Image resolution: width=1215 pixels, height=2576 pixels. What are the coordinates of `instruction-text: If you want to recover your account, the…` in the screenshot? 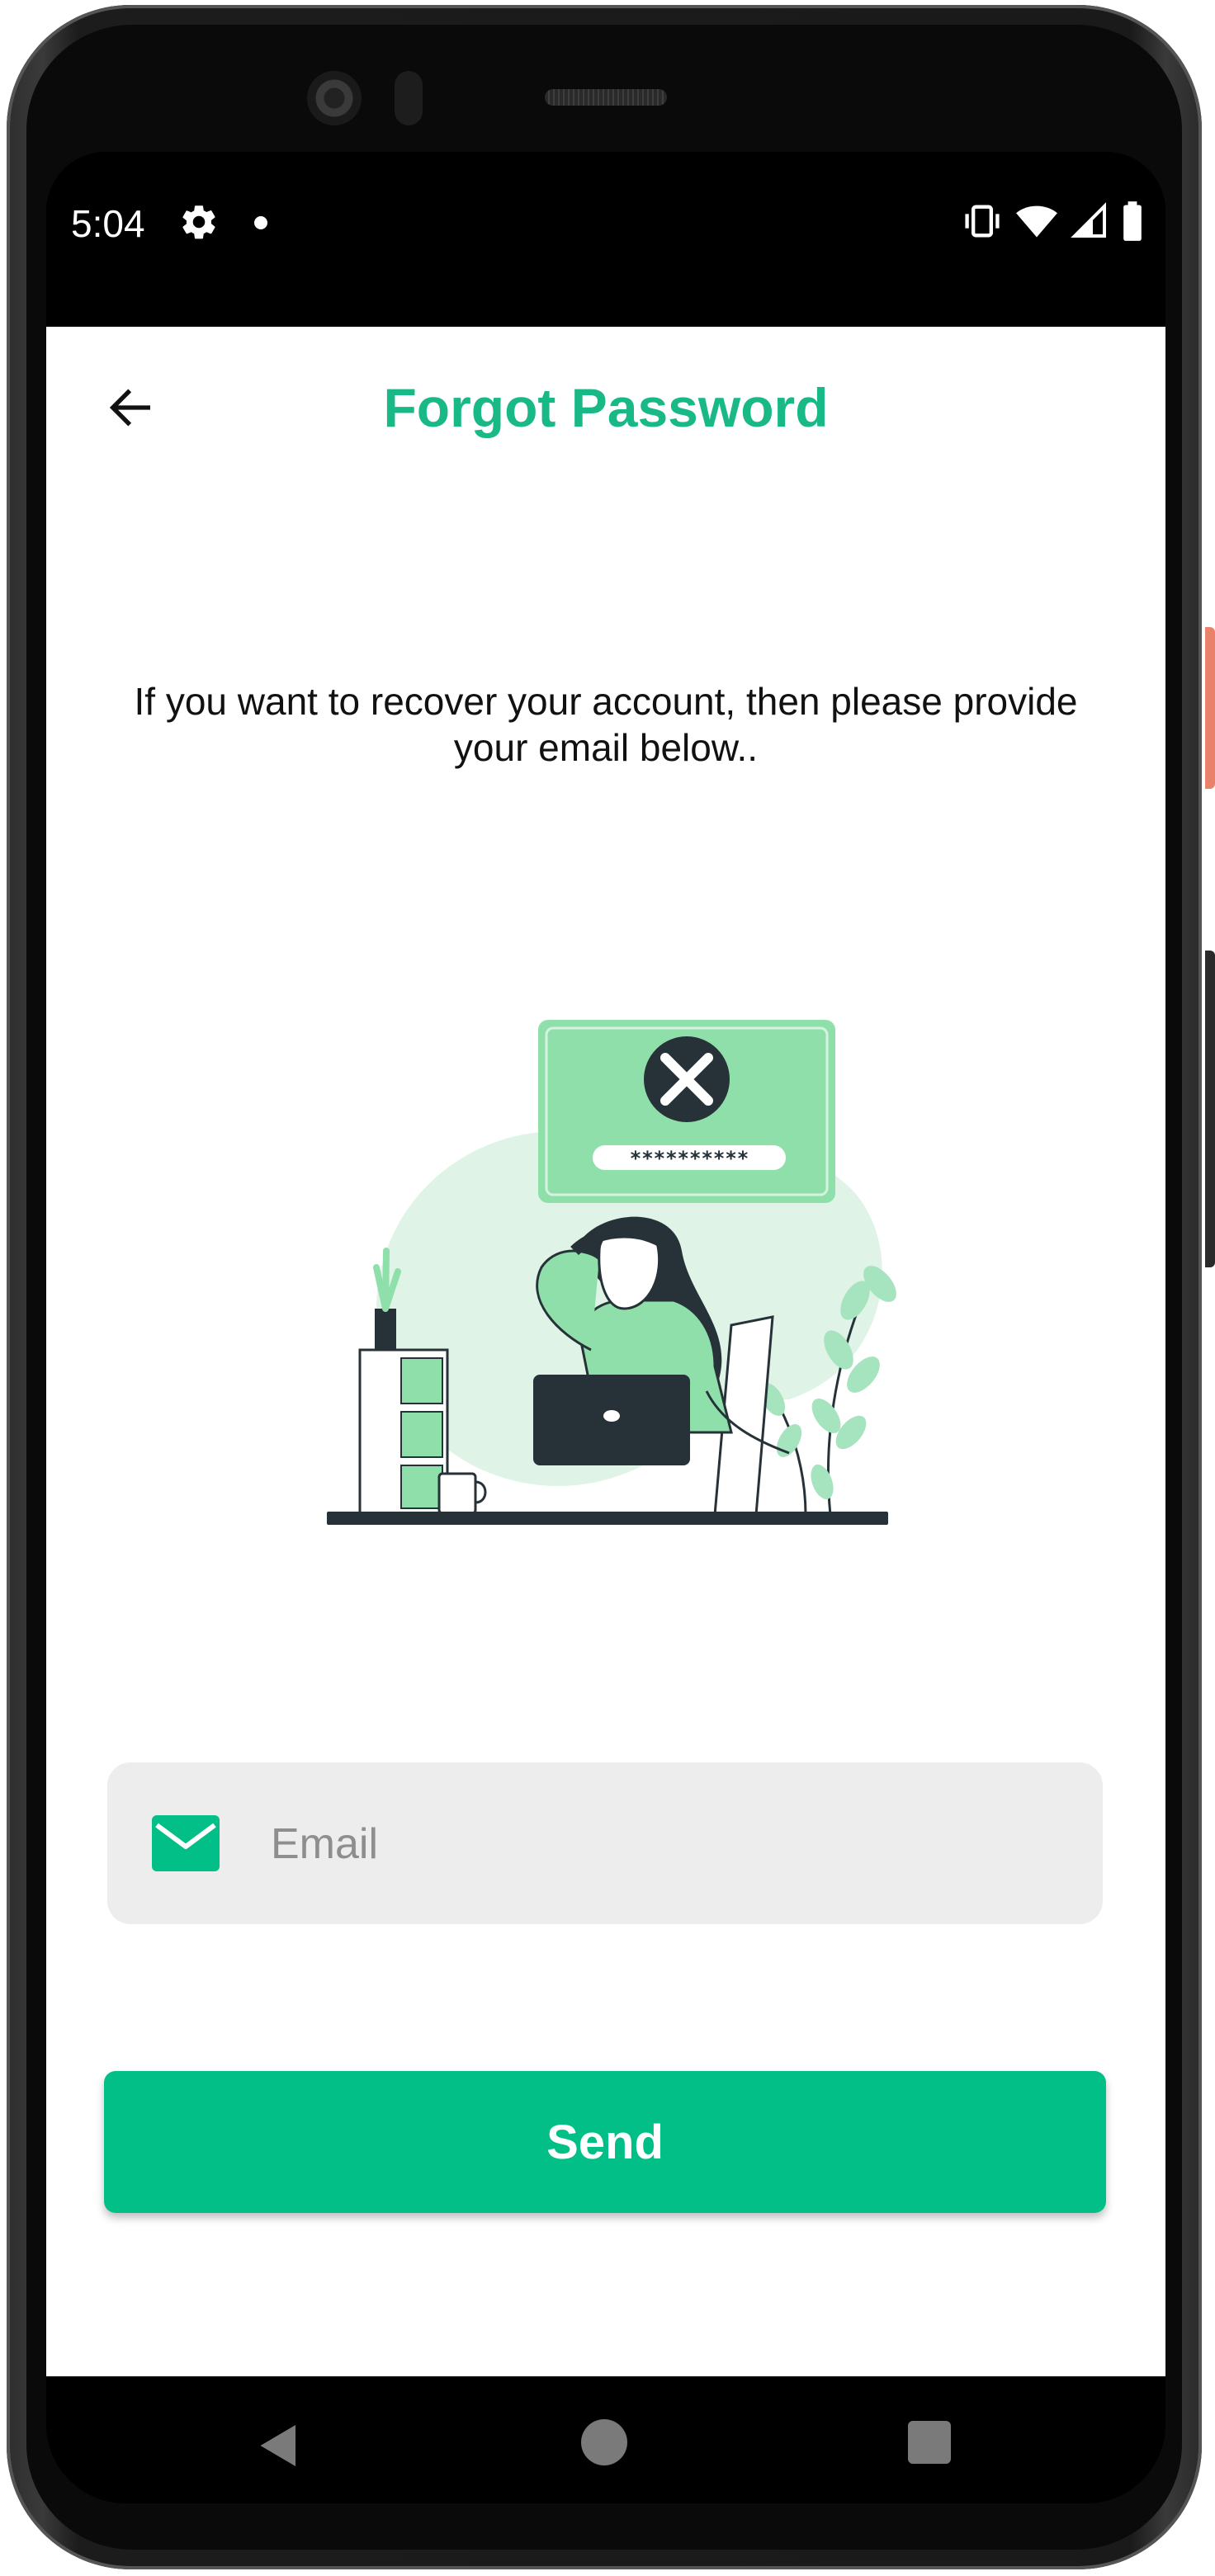 It's located at (606, 724).